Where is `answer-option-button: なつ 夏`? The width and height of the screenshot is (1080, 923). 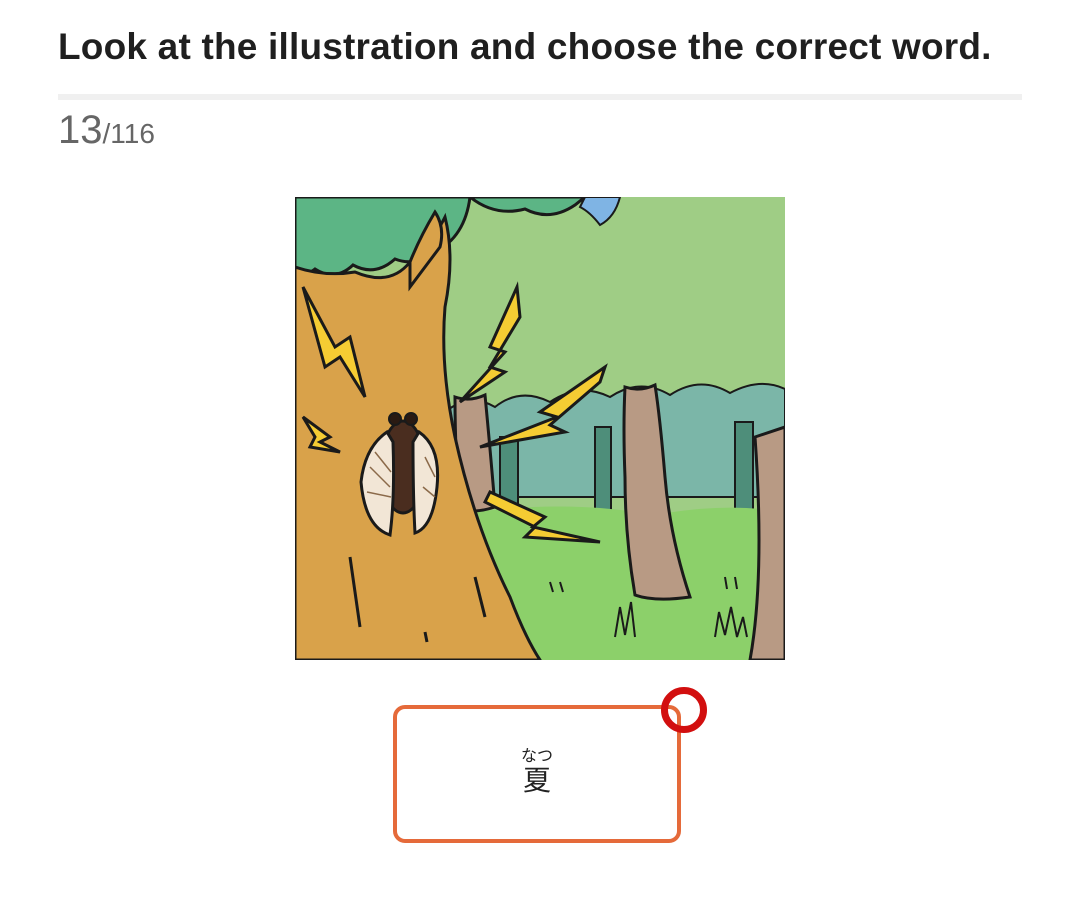 answer-option-button: なつ 夏 is located at coordinates (537, 774).